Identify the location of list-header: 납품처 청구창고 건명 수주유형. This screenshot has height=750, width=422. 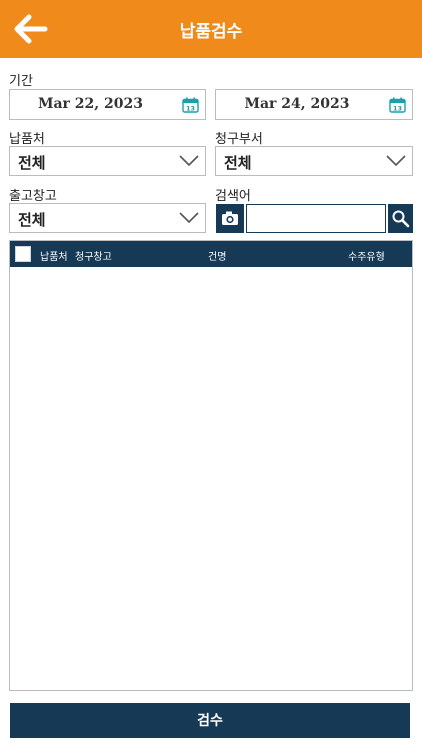
(211, 254).